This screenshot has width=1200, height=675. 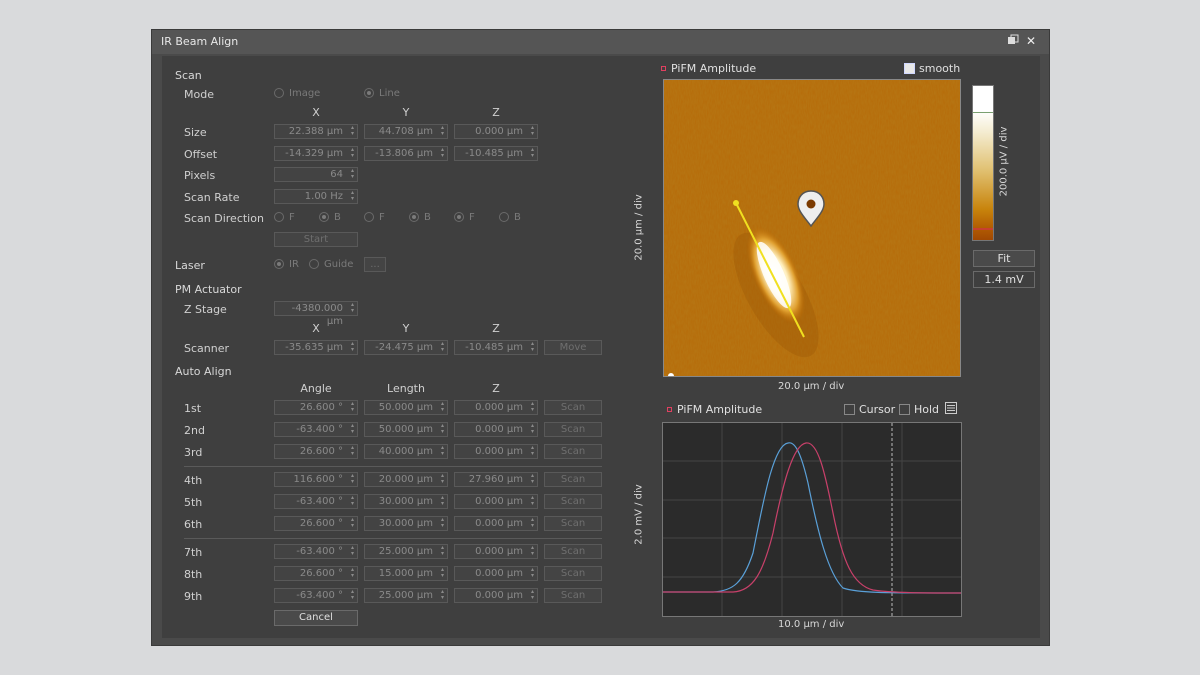 I want to click on laser-ir-radio: IR, so click(x=286, y=264).